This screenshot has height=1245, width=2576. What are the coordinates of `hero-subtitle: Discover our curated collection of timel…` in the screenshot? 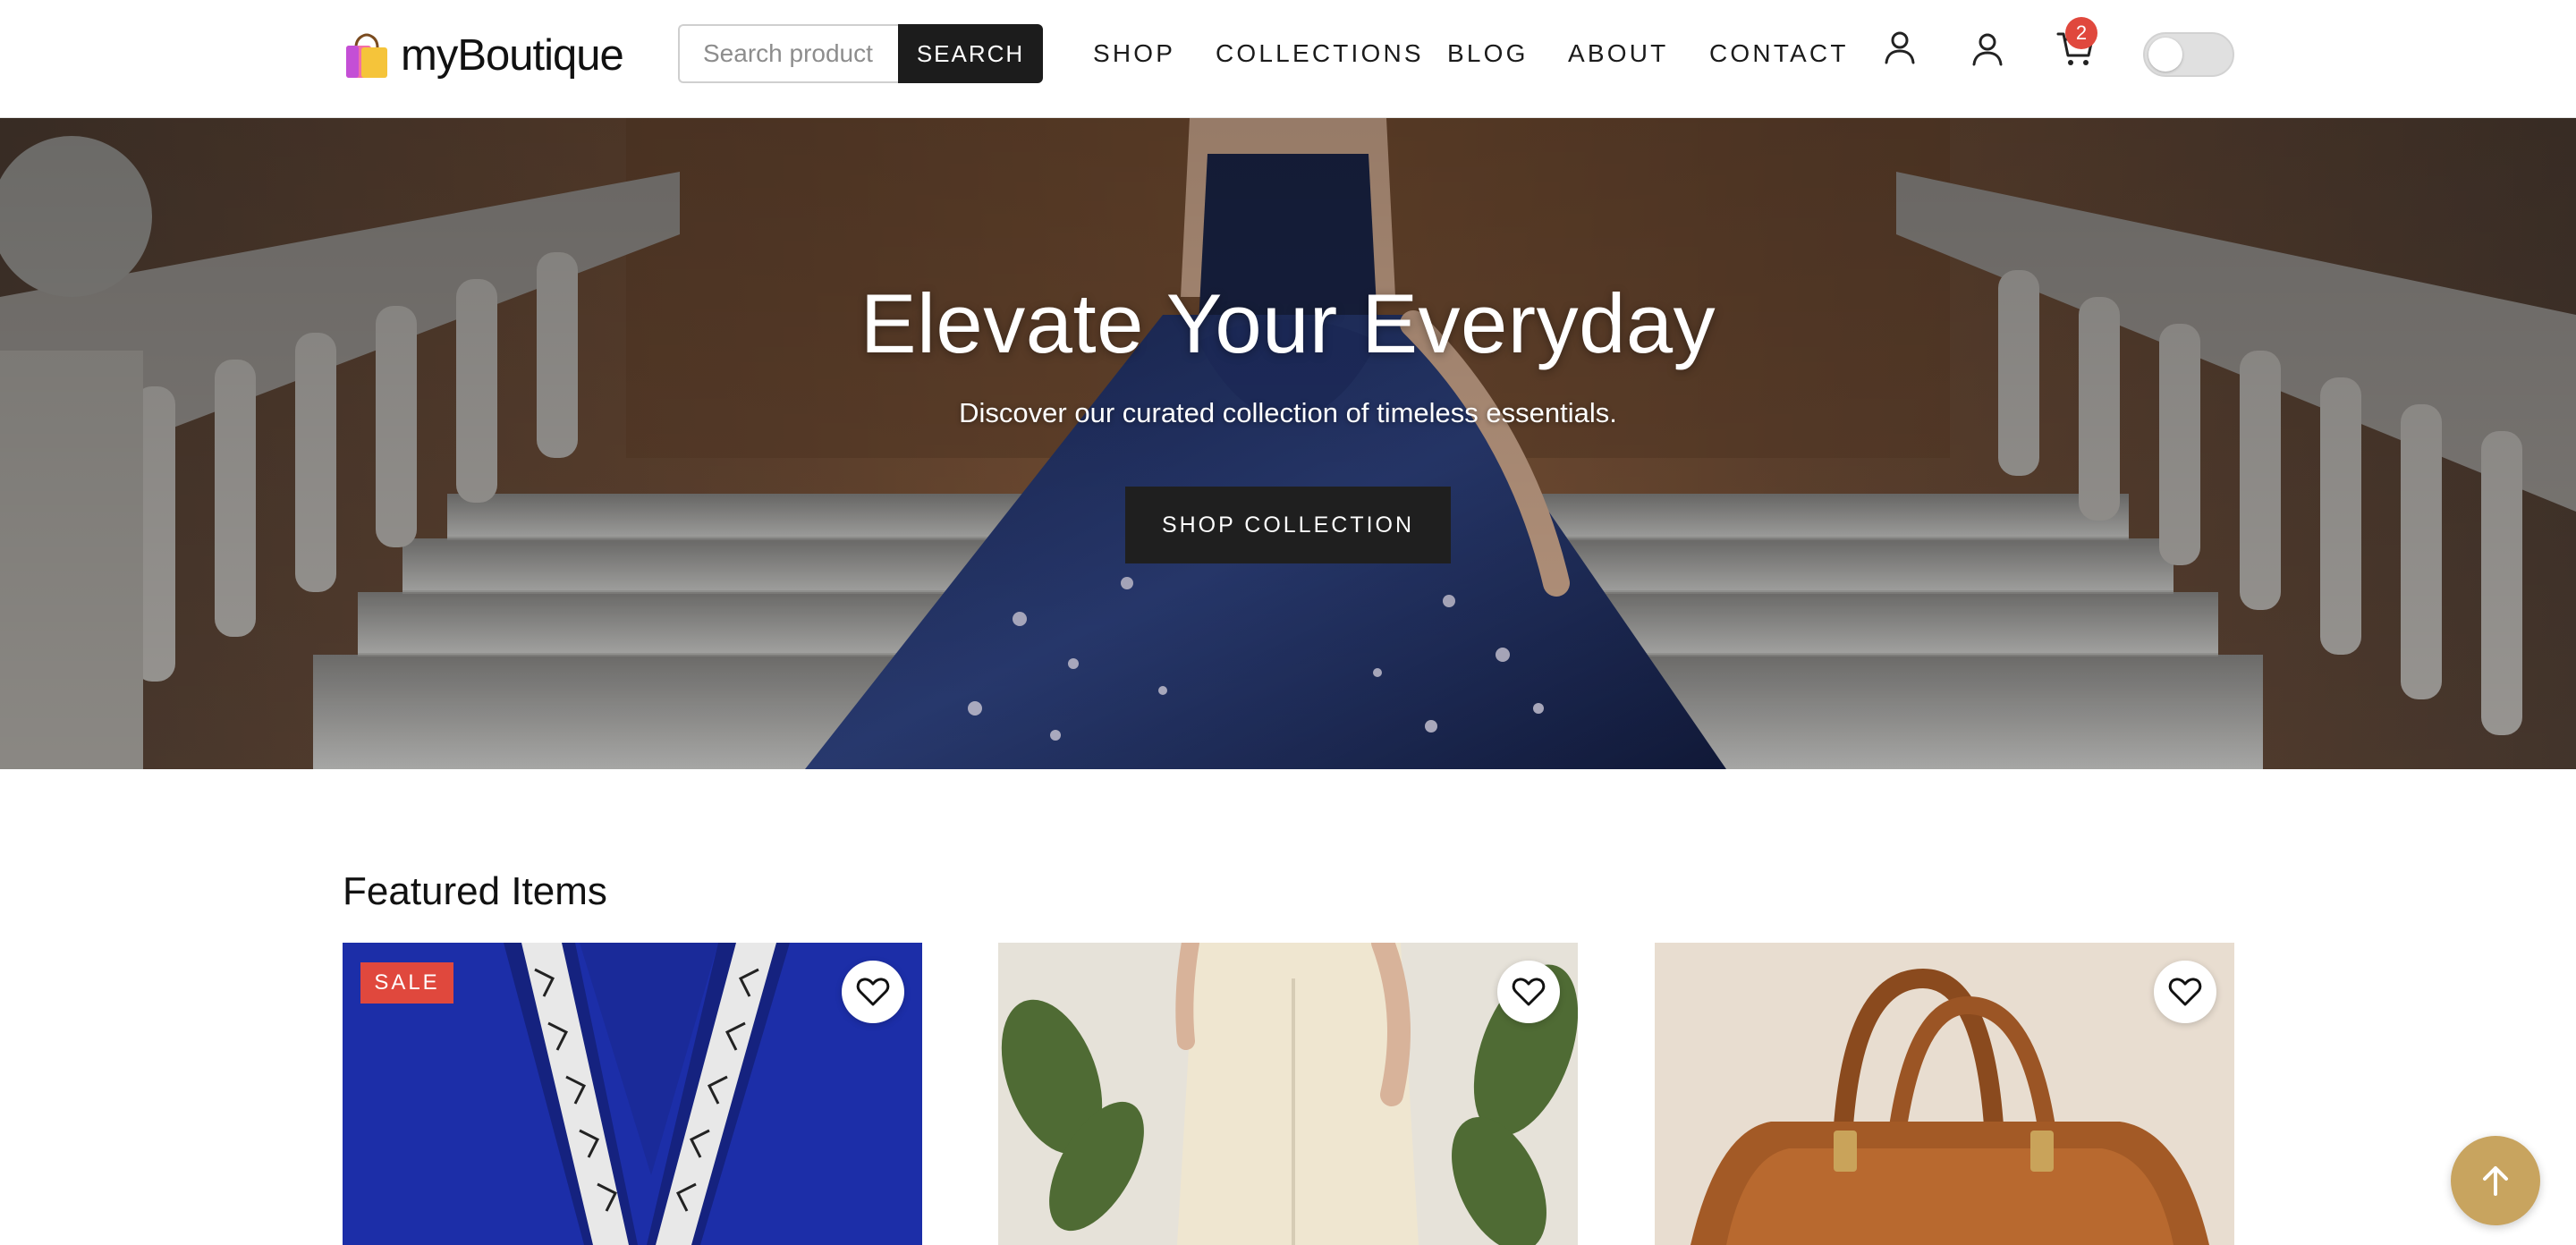 It's located at (1288, 412).